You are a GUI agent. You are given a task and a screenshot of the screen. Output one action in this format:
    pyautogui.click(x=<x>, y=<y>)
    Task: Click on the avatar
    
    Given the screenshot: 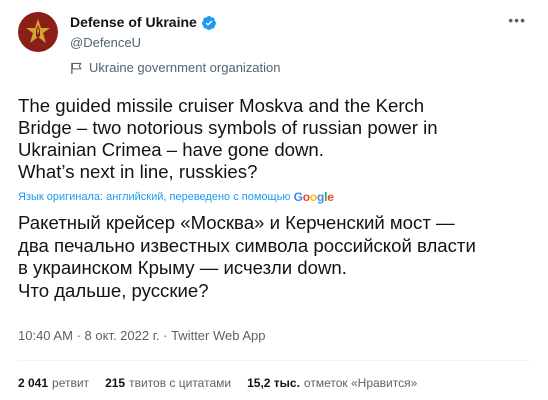 What is the action you would take?
    pyautogui.click(x=38, y=32)
    